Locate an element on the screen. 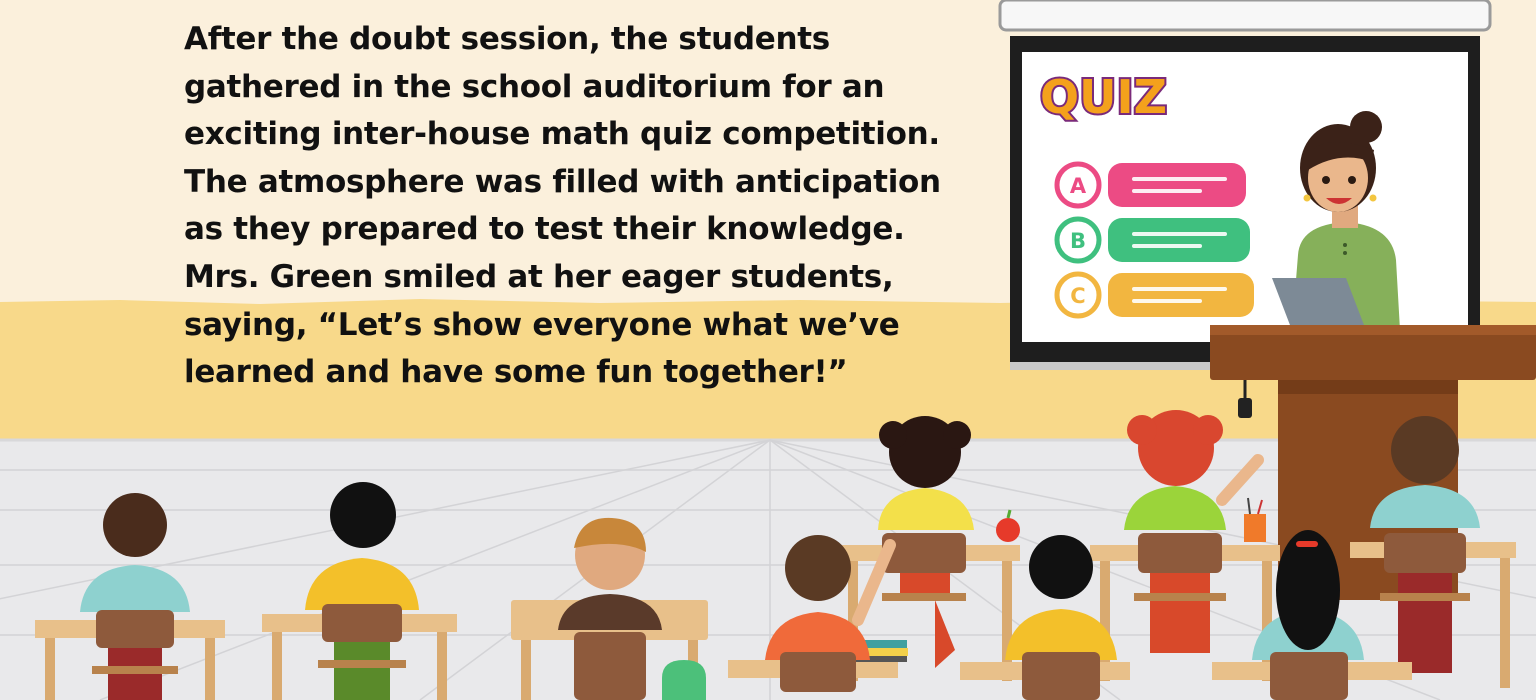 This screenshot has height=700, width=1536. backpack is located at coordinates (684, 680).